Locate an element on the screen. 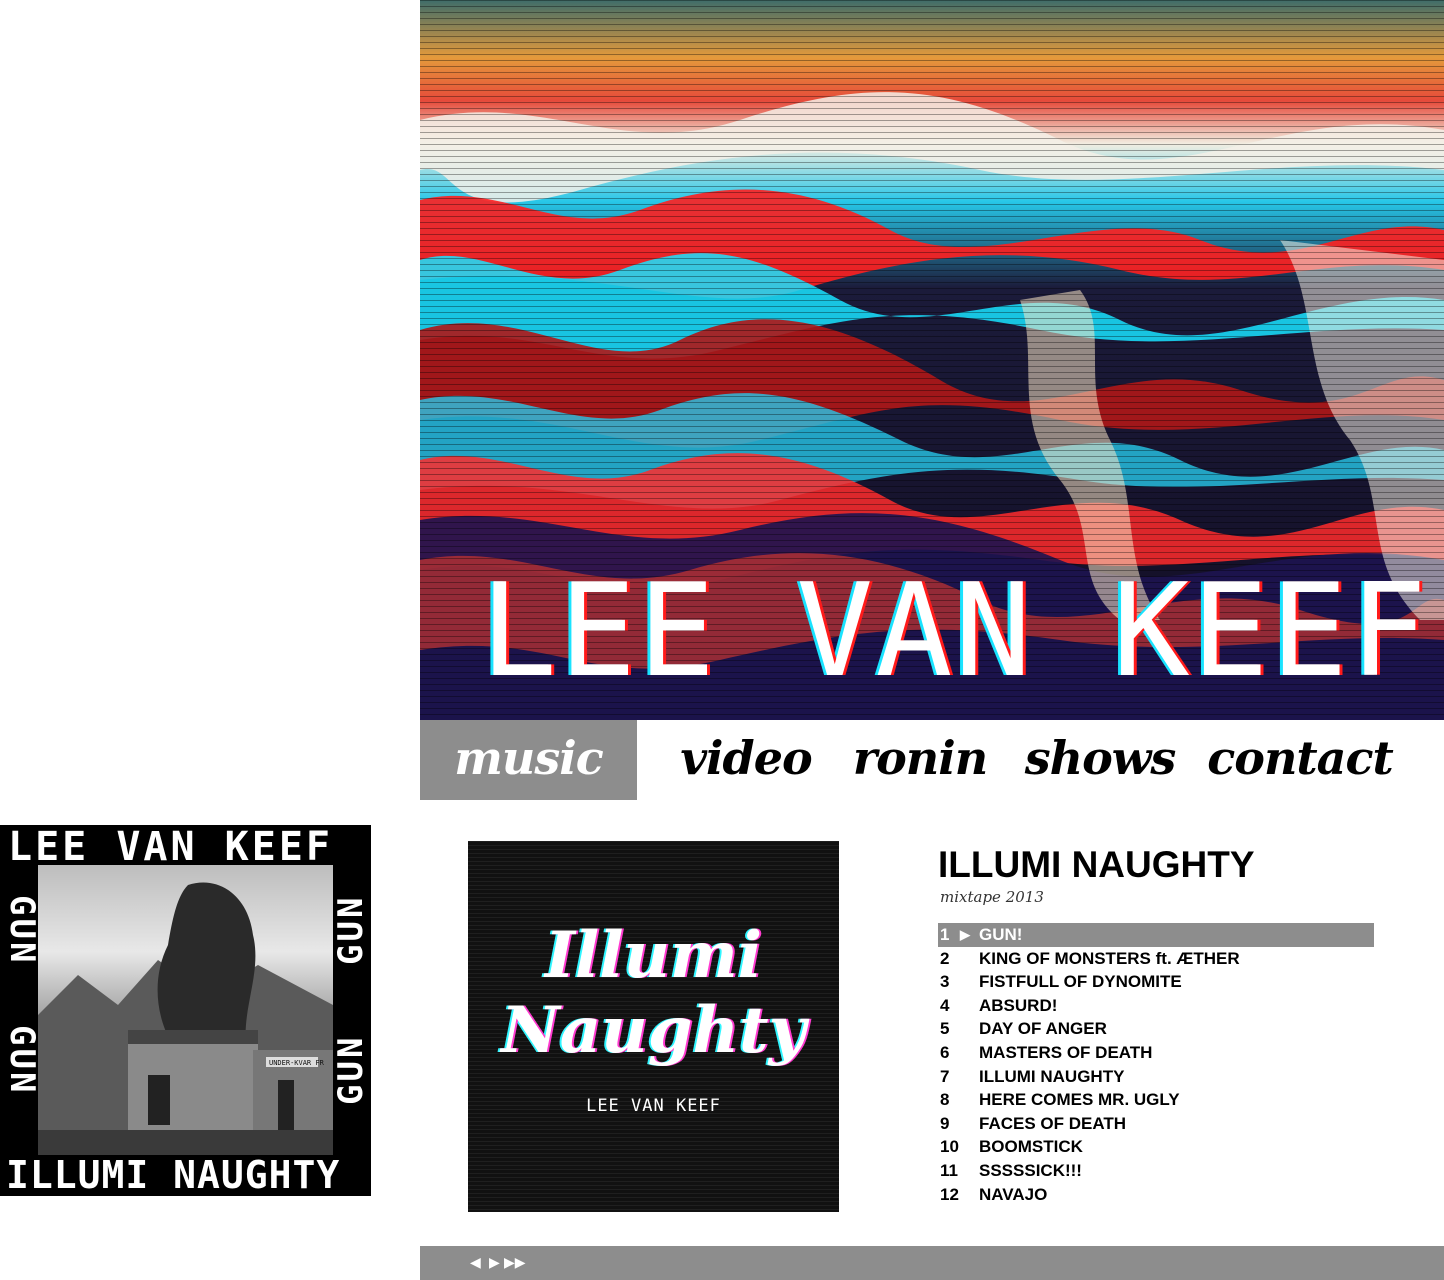 Image resolution: width=1444 pixels, height=1280 pixels. cover-side-text-right-bottom: GUN is located at coordinates (351, 1069).